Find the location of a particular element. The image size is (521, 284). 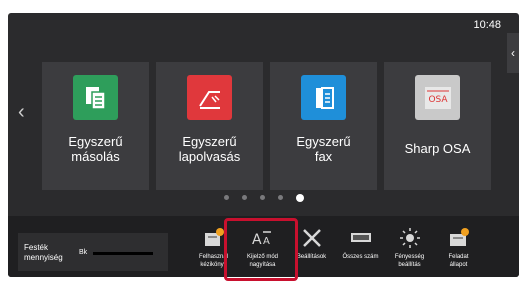

clock: 10:48 is located at coordinates (487, 25).